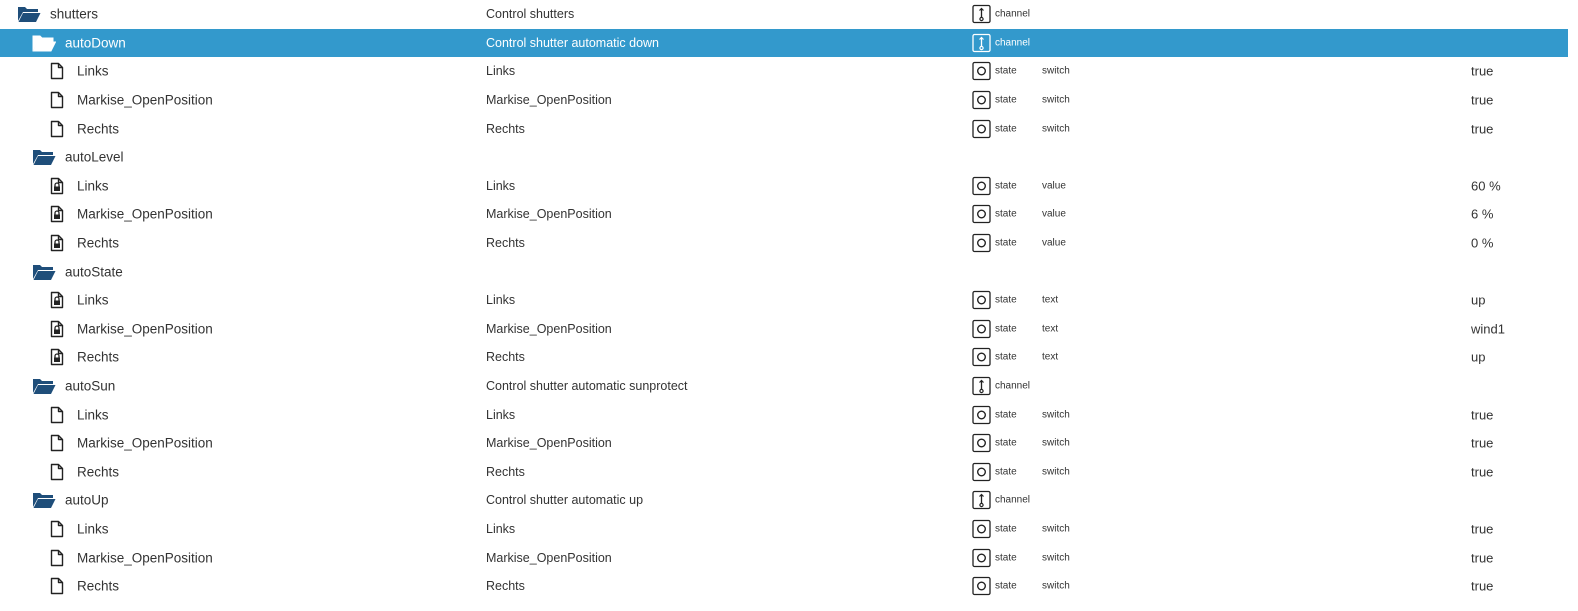 This screenshot has height=611, width=1578. I want to click on tree-folder-row: shutters Control shutters channel, so click(784, 14).